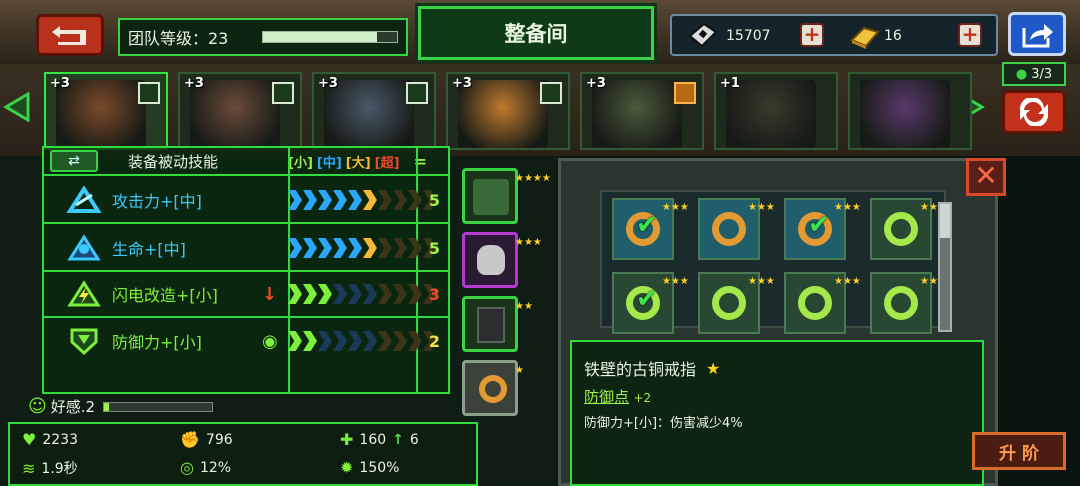  Describe the element at coordinates (519, 370) in the screenshot. I see `star-rating: ★` at that location.